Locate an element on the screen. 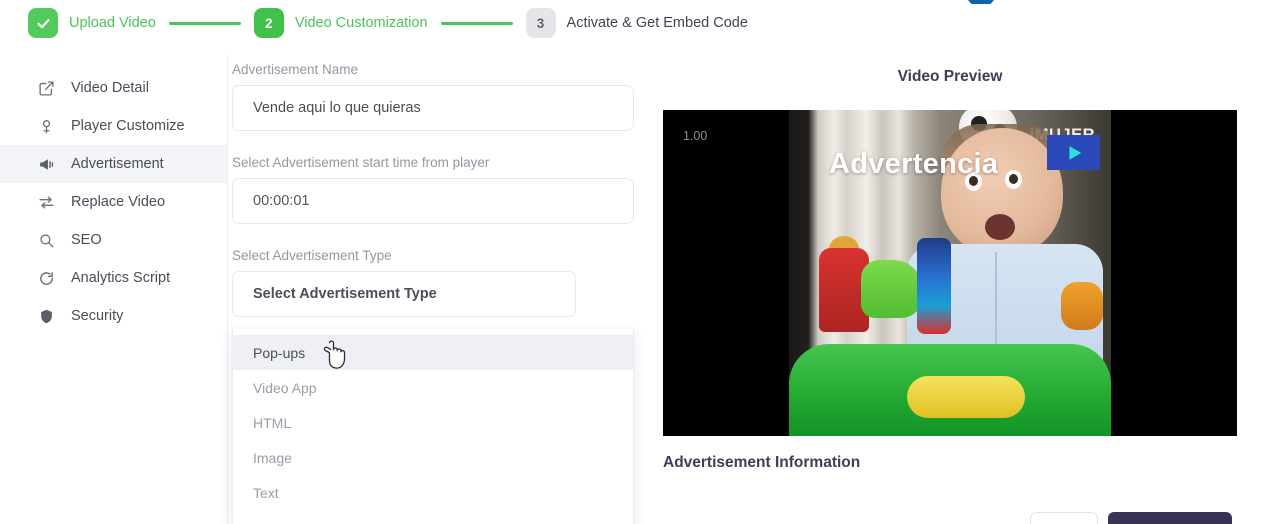  step-video-customization: 2 Video Customization is located at coordinates (340, 23).